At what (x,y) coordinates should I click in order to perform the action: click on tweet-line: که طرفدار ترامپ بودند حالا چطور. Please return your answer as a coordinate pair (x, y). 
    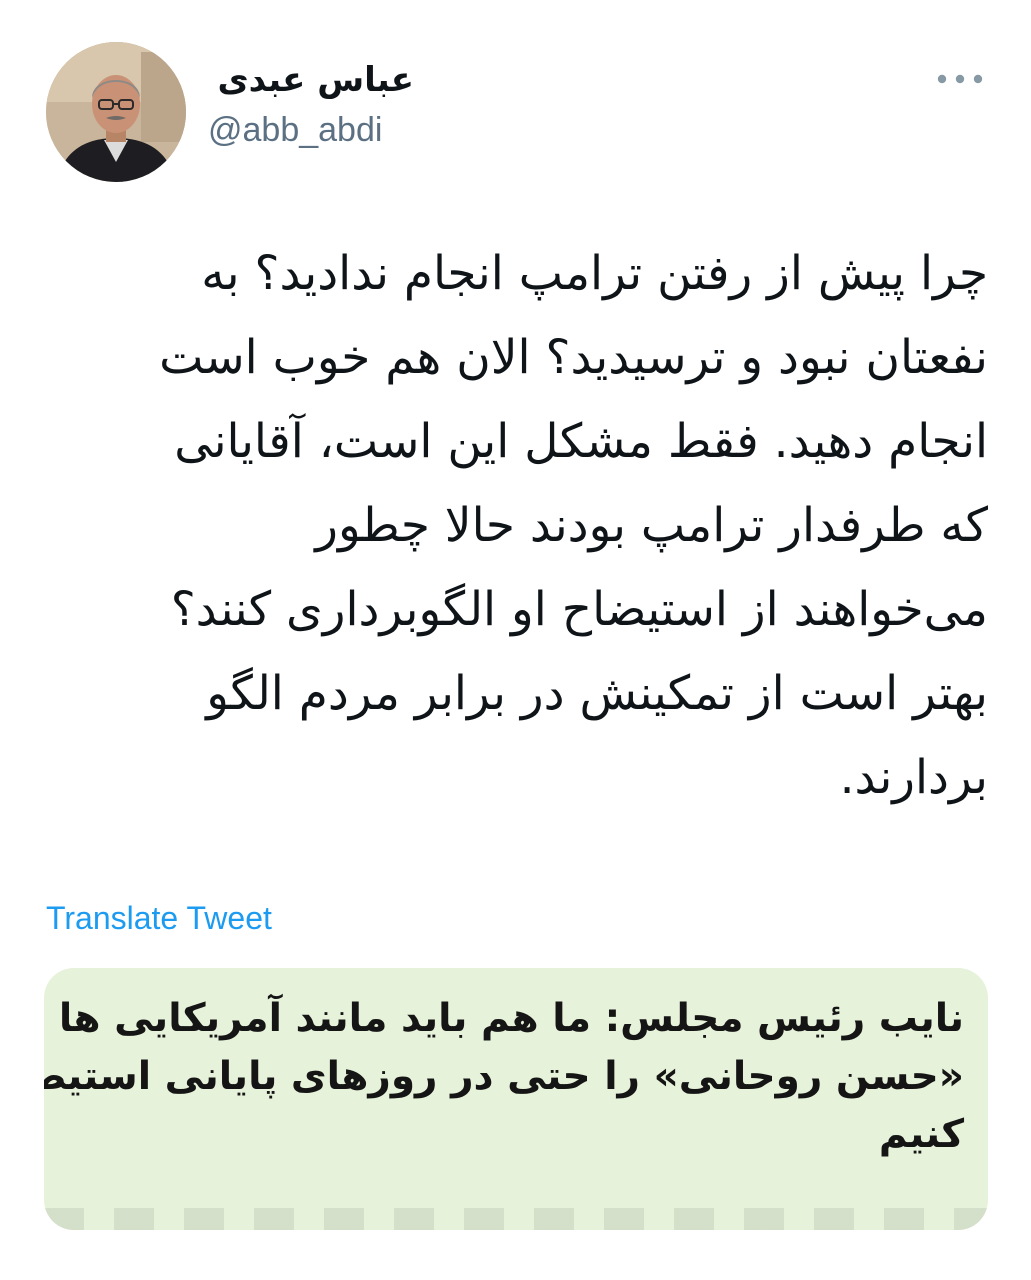
    Looking at the image, I should click on (651, 525).